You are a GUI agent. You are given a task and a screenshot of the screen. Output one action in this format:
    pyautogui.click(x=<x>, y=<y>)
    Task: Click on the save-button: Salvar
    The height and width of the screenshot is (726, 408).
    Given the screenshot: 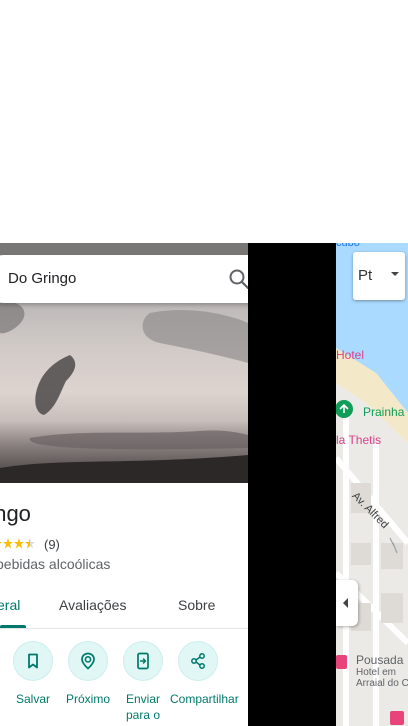 What is the action you would take?
    pyautogui.click(x=33, y=674)
    